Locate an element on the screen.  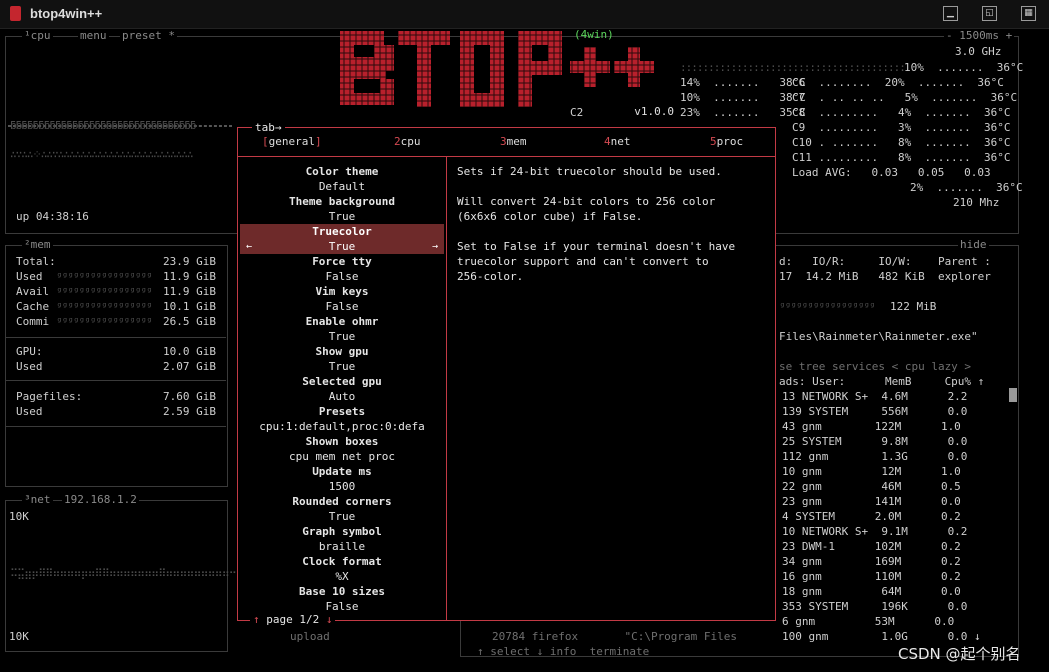
option-name: Update ms is located at coordinates (342, 471).